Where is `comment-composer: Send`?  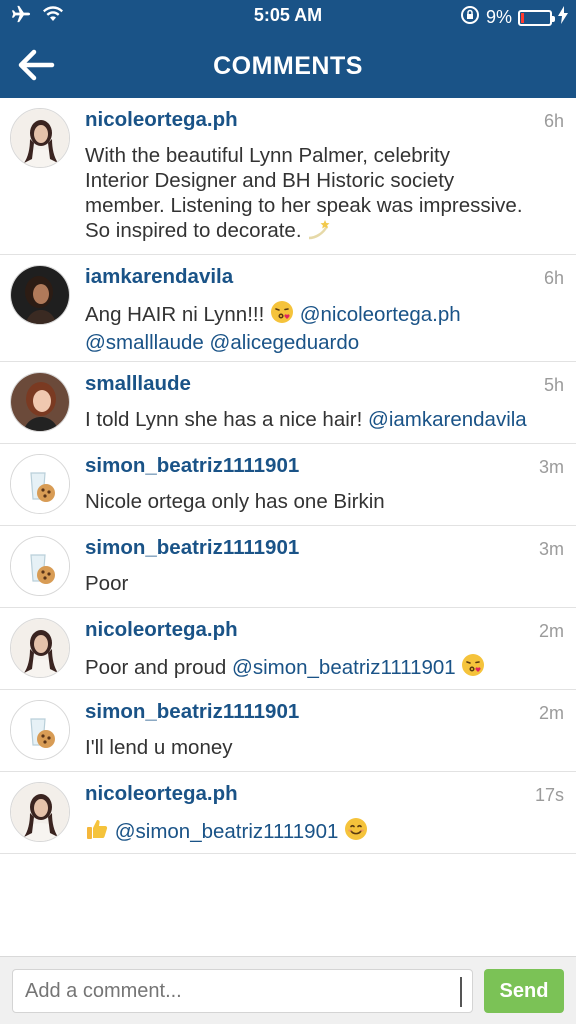 comment-composer: Send is located at coordinates (288, 990).